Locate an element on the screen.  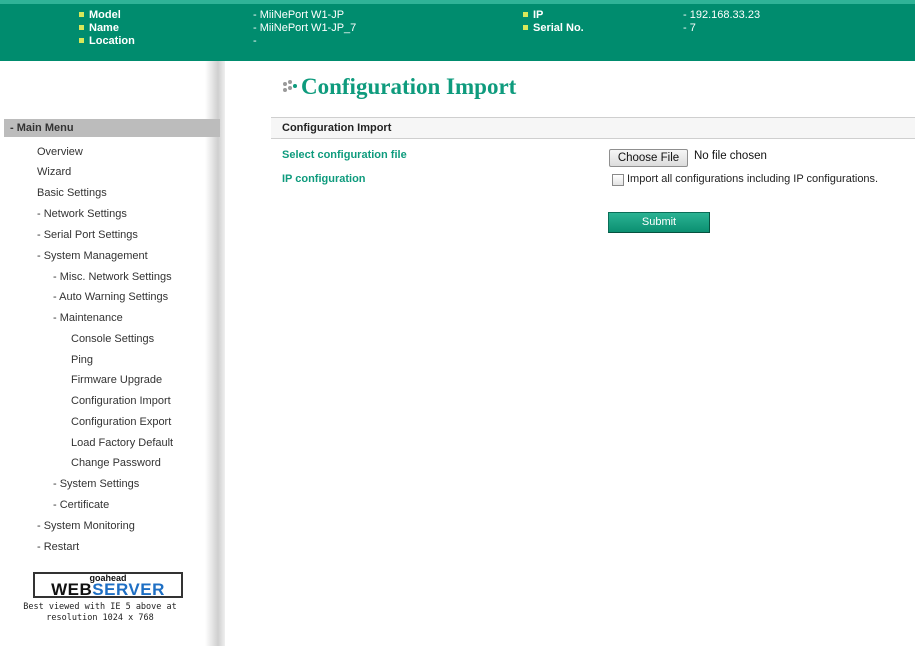
menu-item-system-settings: - System Settings is located at coordinates (96, 484).